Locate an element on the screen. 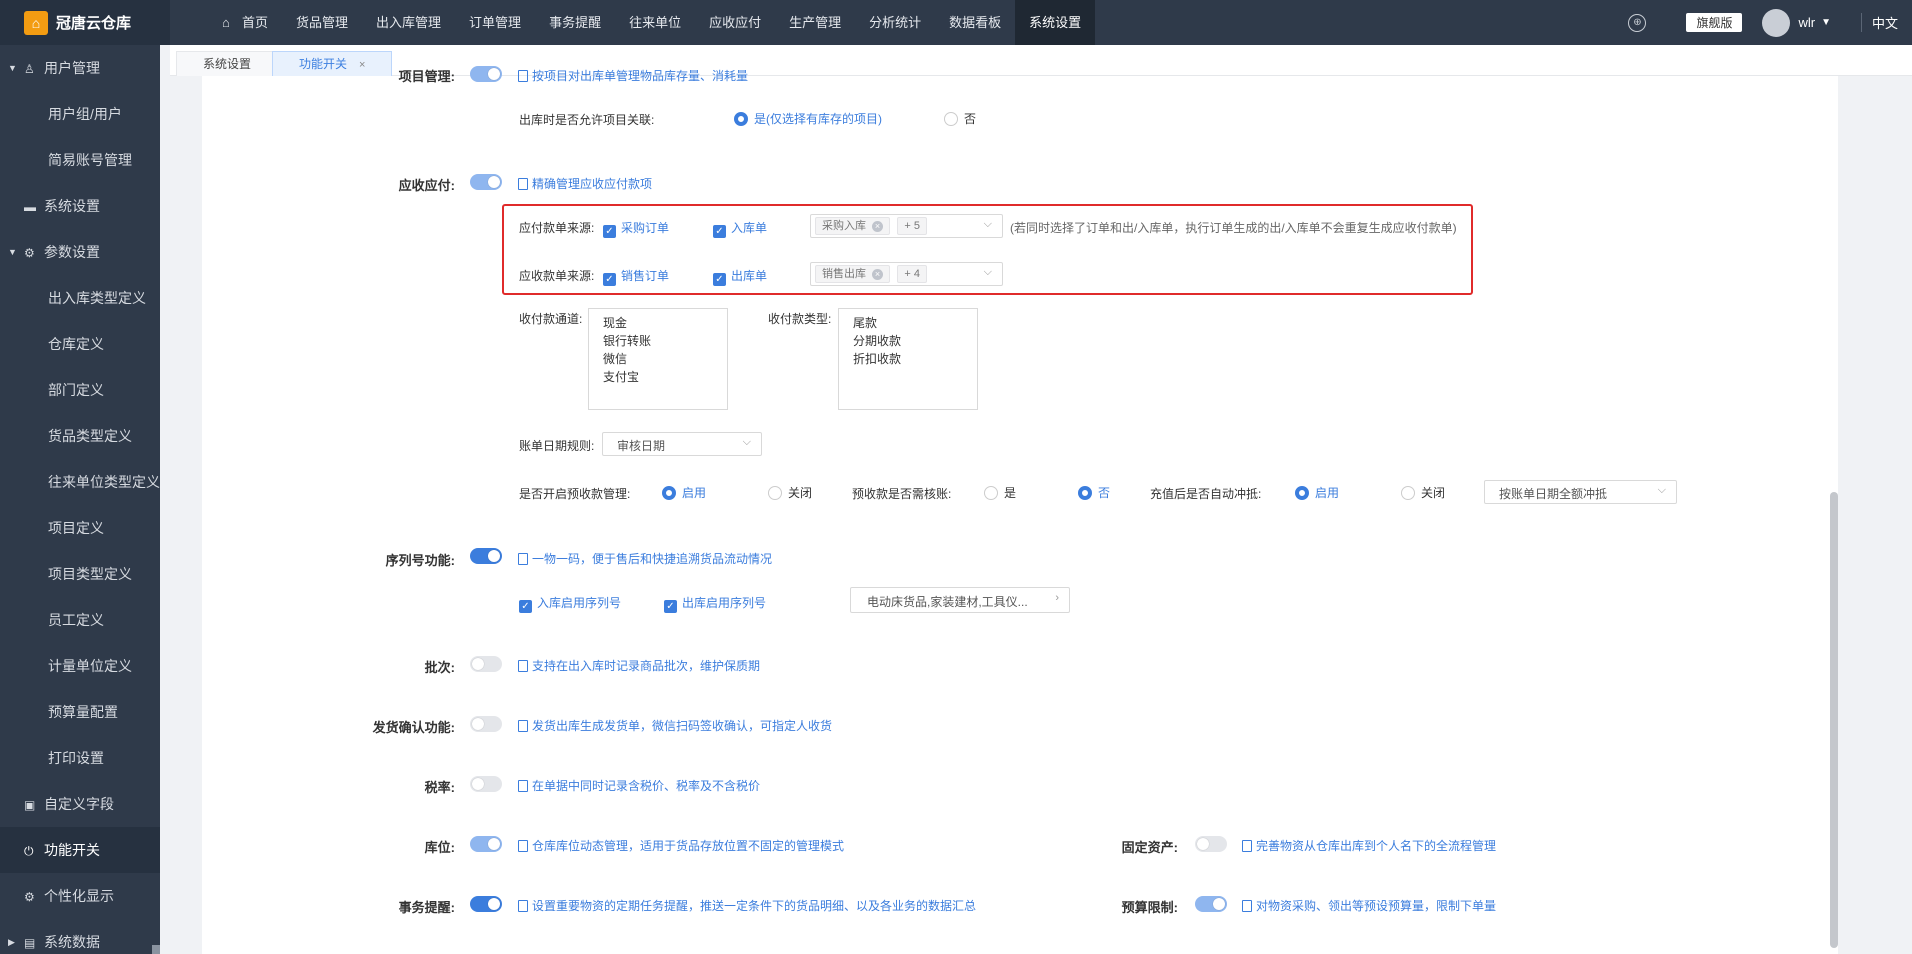 The image size is (1912, 954). rec-cb-outbound: ✓ 出库单 is located at coordinates (740, 276).